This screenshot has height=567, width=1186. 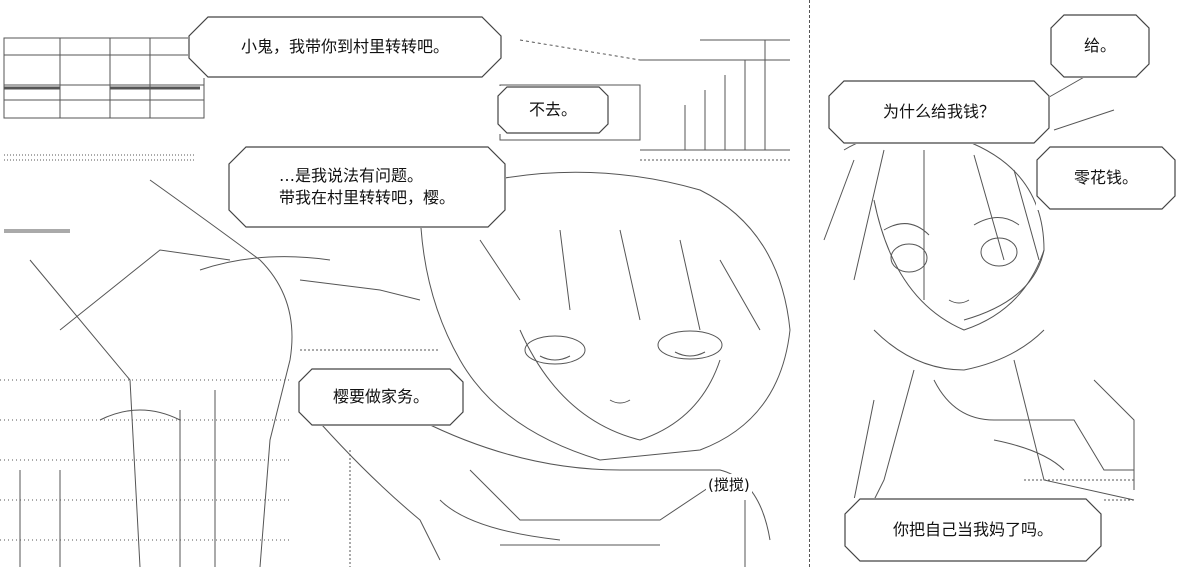 I want to click on speech-text-block: …是我说法有问题。 带我在村里转转吧，樱。, so click(x=367, y=186).